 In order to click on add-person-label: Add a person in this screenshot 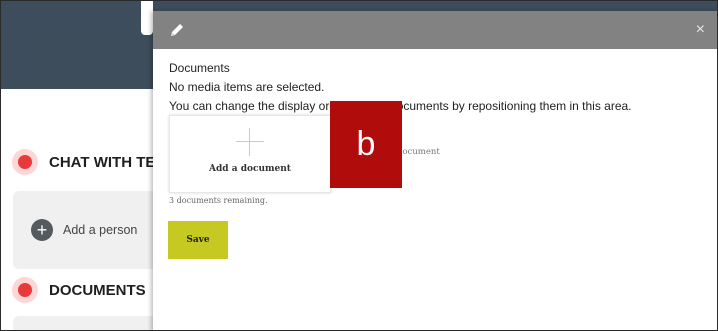, I will do `click(100, 230)`.